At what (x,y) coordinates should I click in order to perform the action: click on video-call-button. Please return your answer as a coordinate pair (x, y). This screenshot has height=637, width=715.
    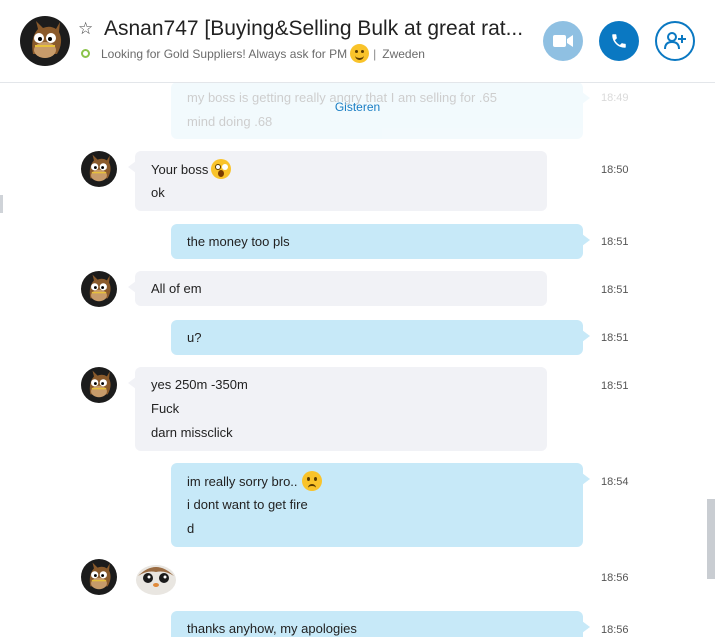
    Looking at the image, I should click on (563, 41).